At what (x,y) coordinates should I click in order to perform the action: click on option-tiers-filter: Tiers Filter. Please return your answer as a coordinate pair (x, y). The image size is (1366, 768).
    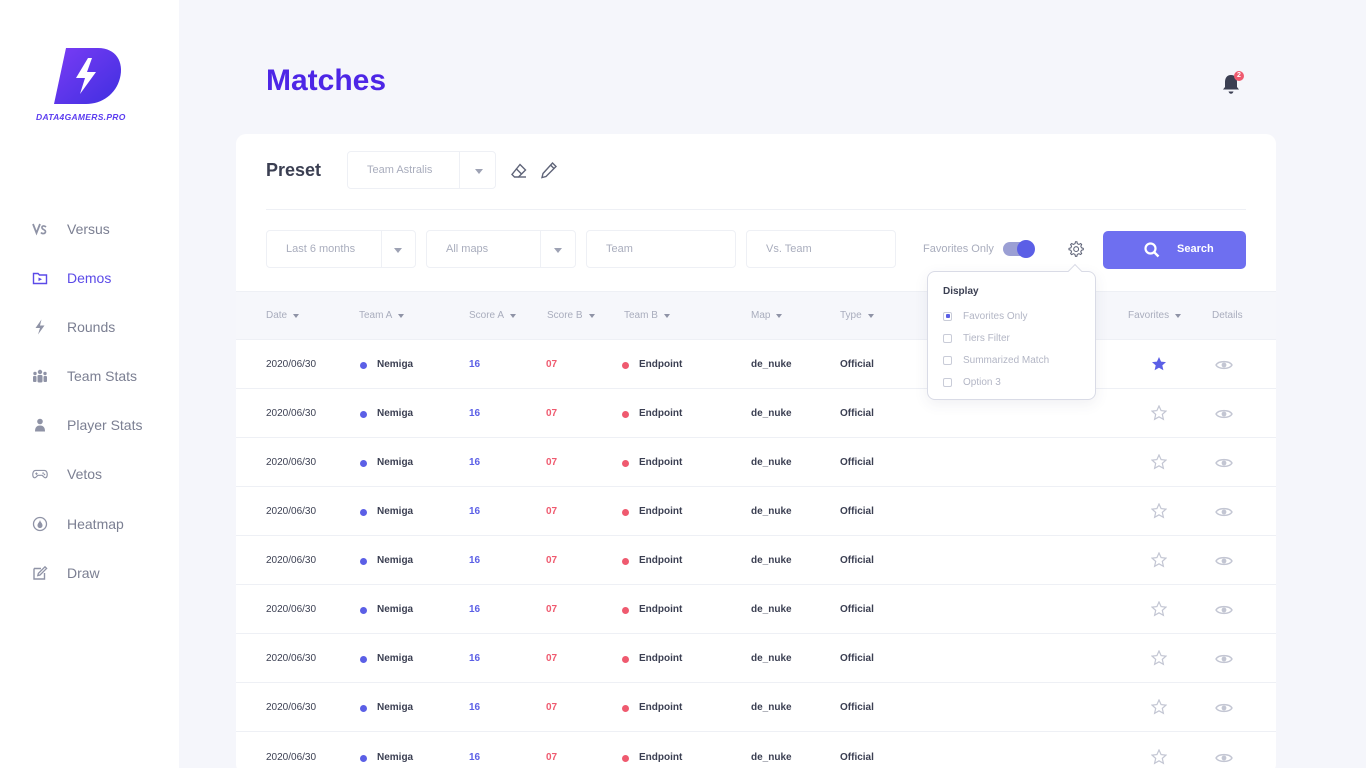
    Looking at the image, I should click on (976, 338).